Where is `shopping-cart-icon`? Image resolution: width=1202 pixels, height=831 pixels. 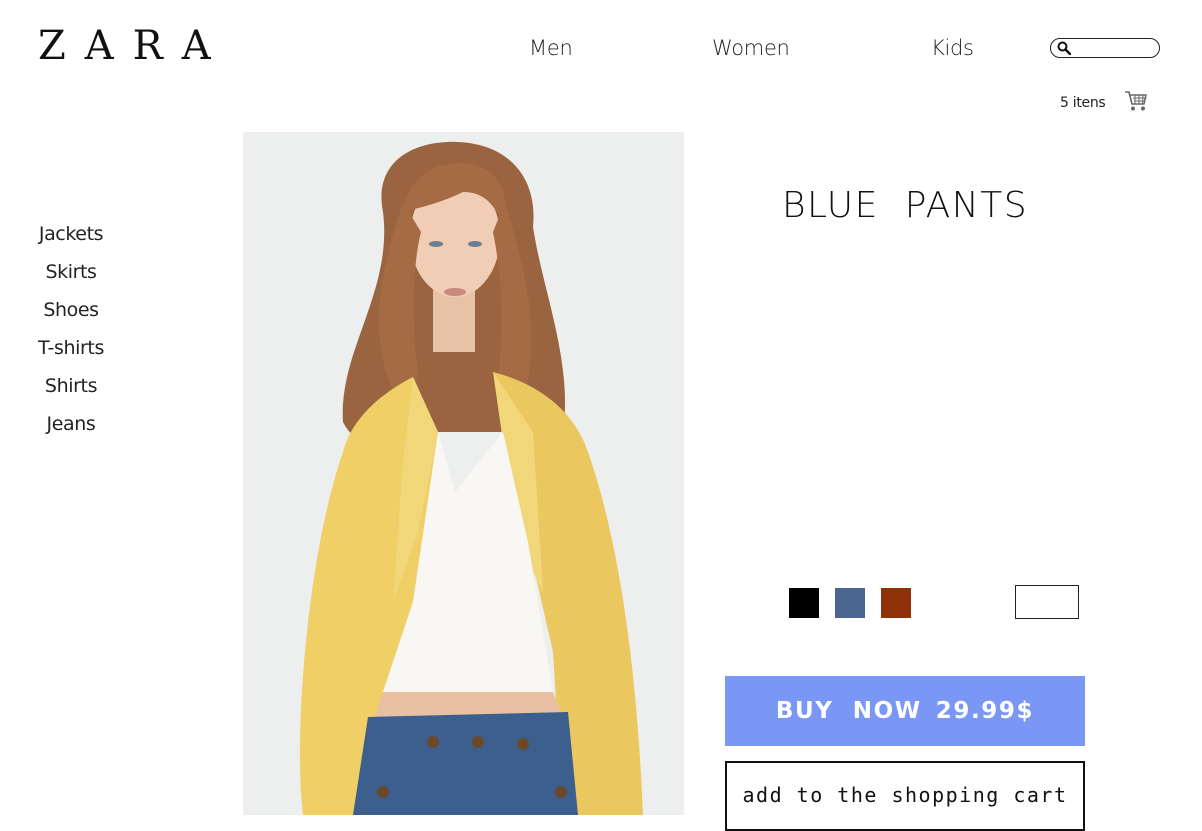 shopping-cart-icon is located at coordinates (1136, 101).